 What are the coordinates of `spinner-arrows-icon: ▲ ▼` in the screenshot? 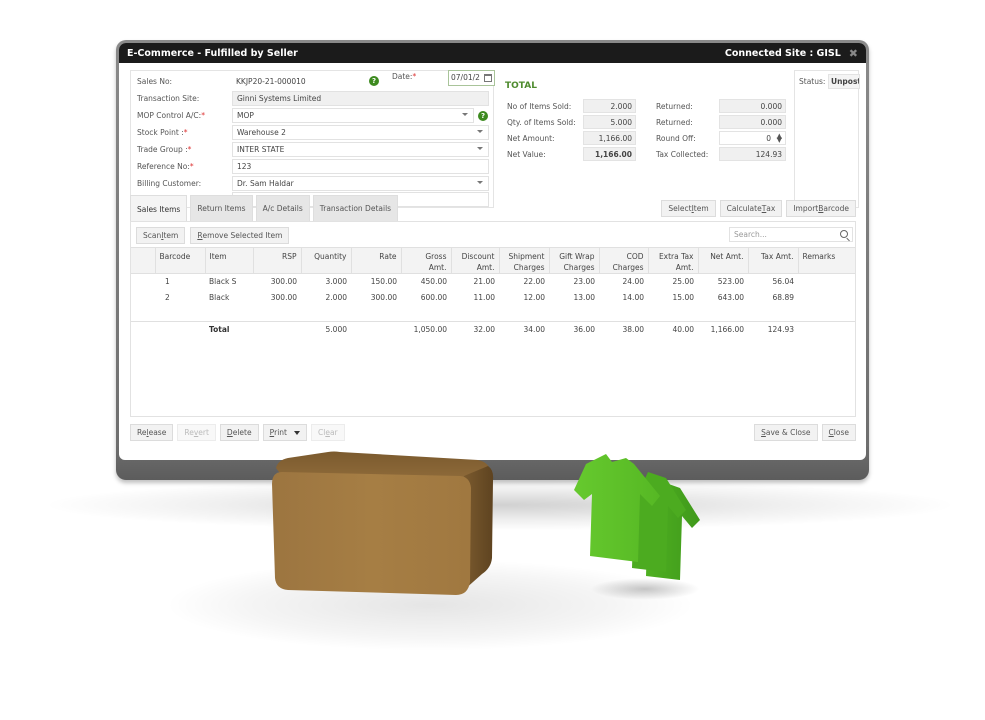 It's located at (779, 138).